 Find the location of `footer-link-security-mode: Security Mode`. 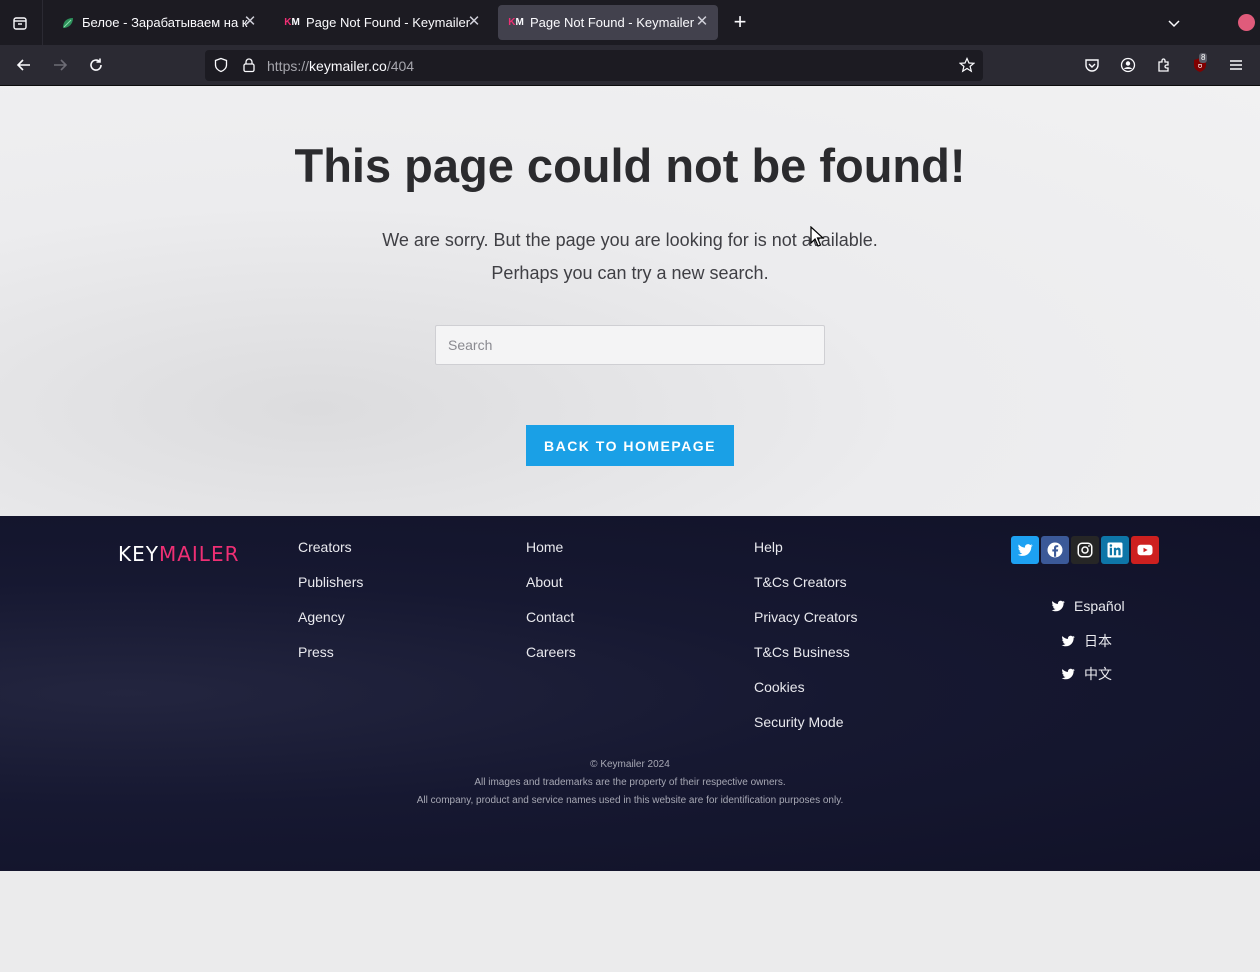

footer-link-security-mode: Security Mode is located at coordinates (805, 730).